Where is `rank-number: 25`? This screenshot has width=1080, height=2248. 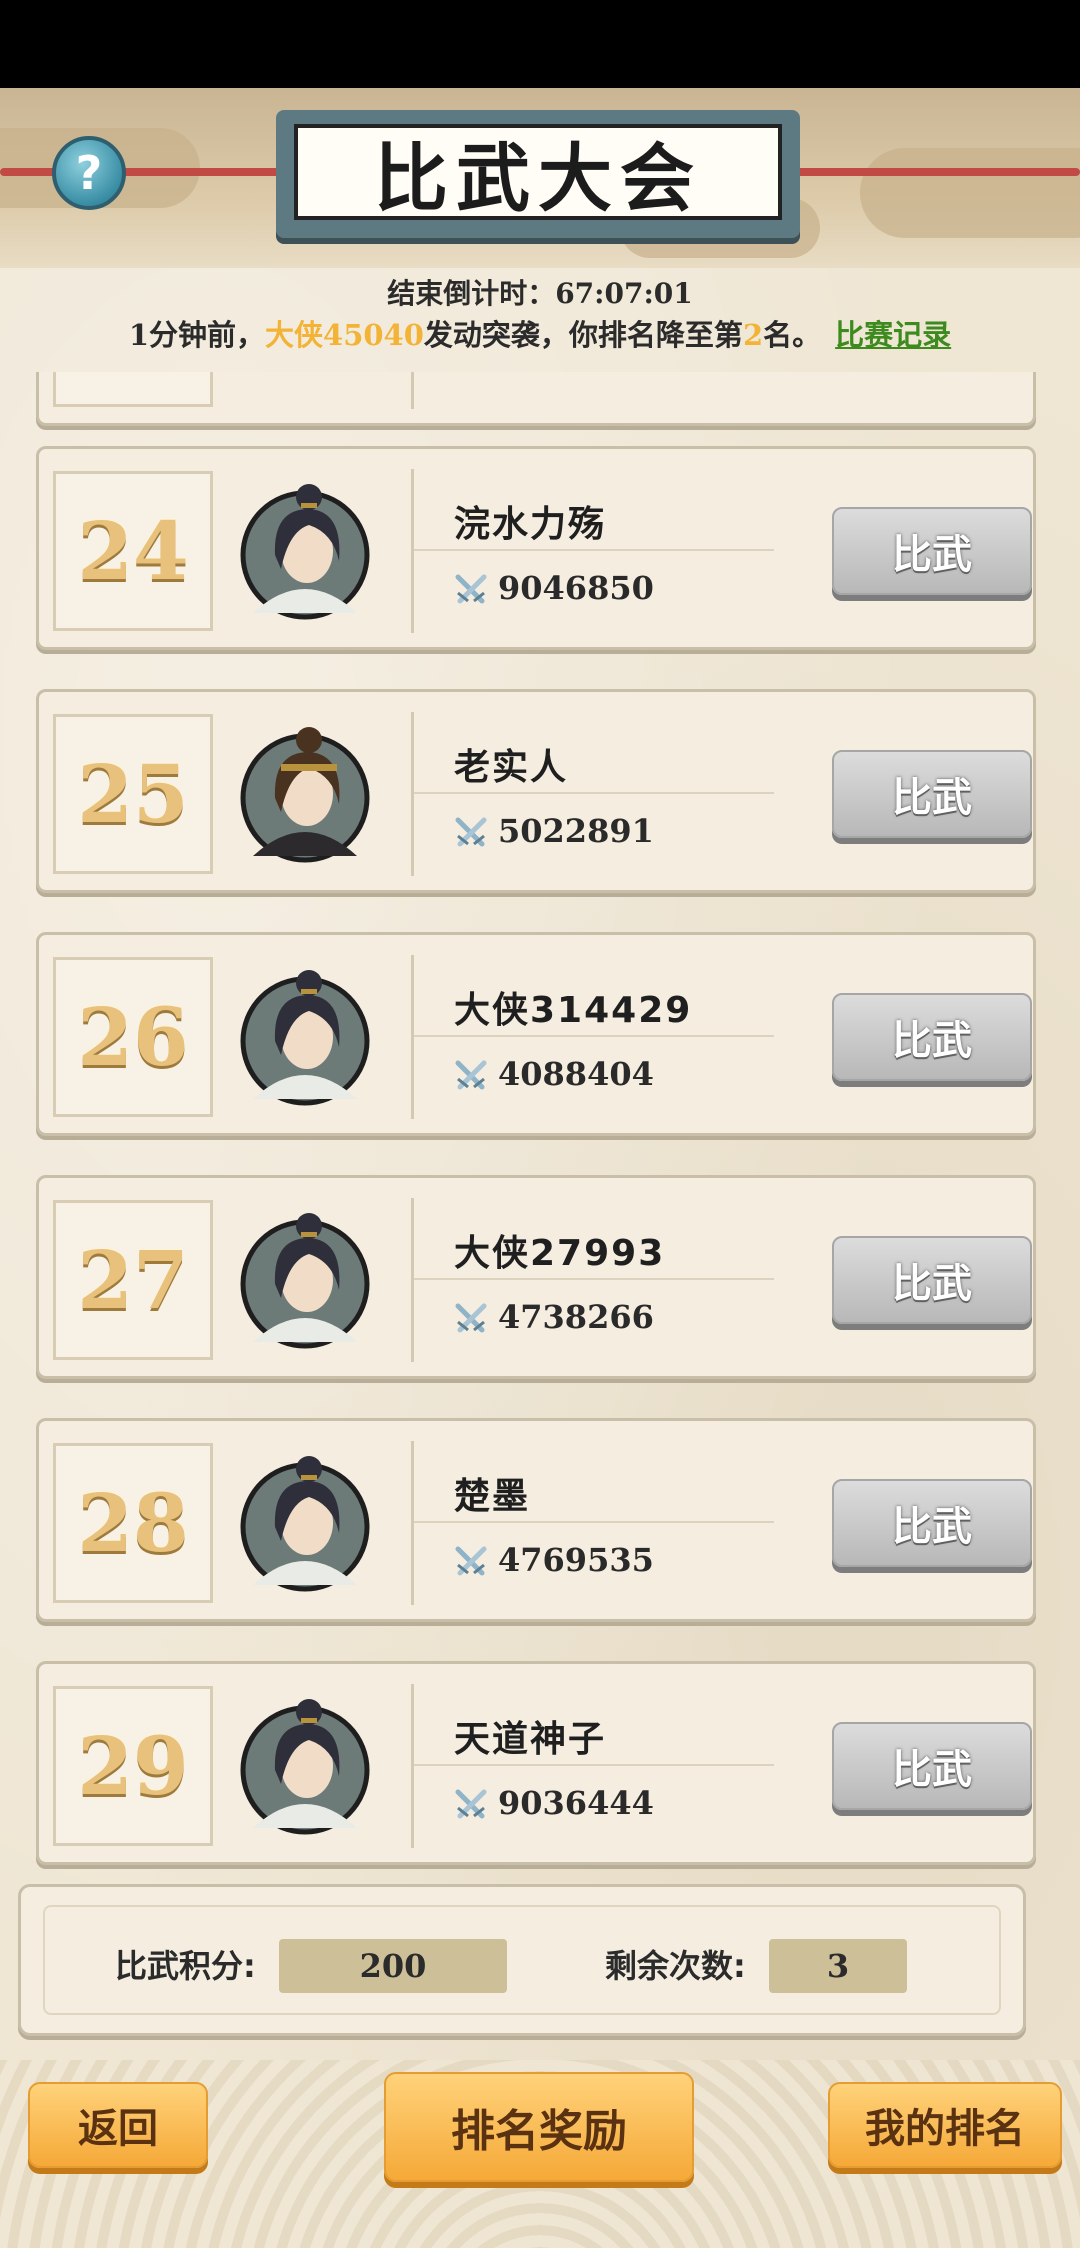
rank-number: 25 is located at coordinates (133, 794).